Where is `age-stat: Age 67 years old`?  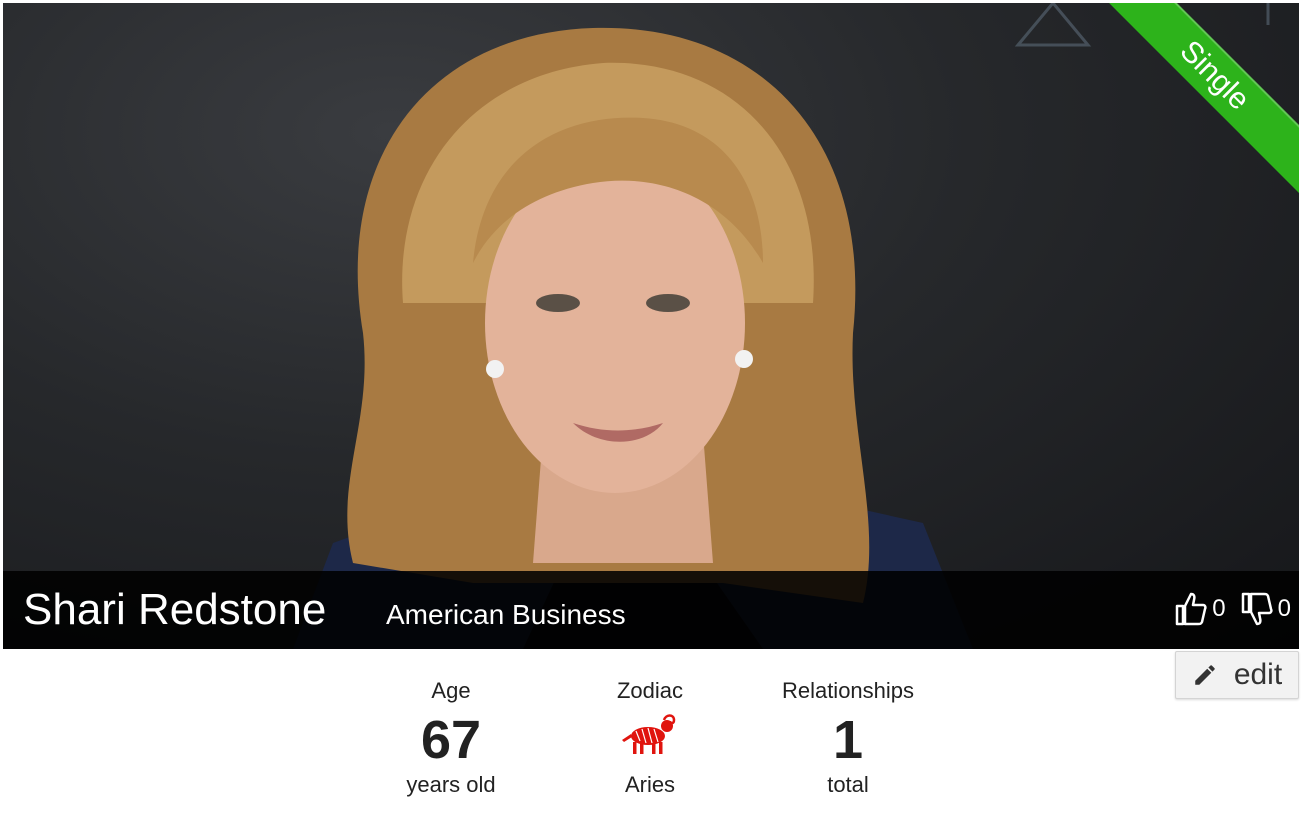
age-stat: Age 67 years old is located at coordinates (451, 738).